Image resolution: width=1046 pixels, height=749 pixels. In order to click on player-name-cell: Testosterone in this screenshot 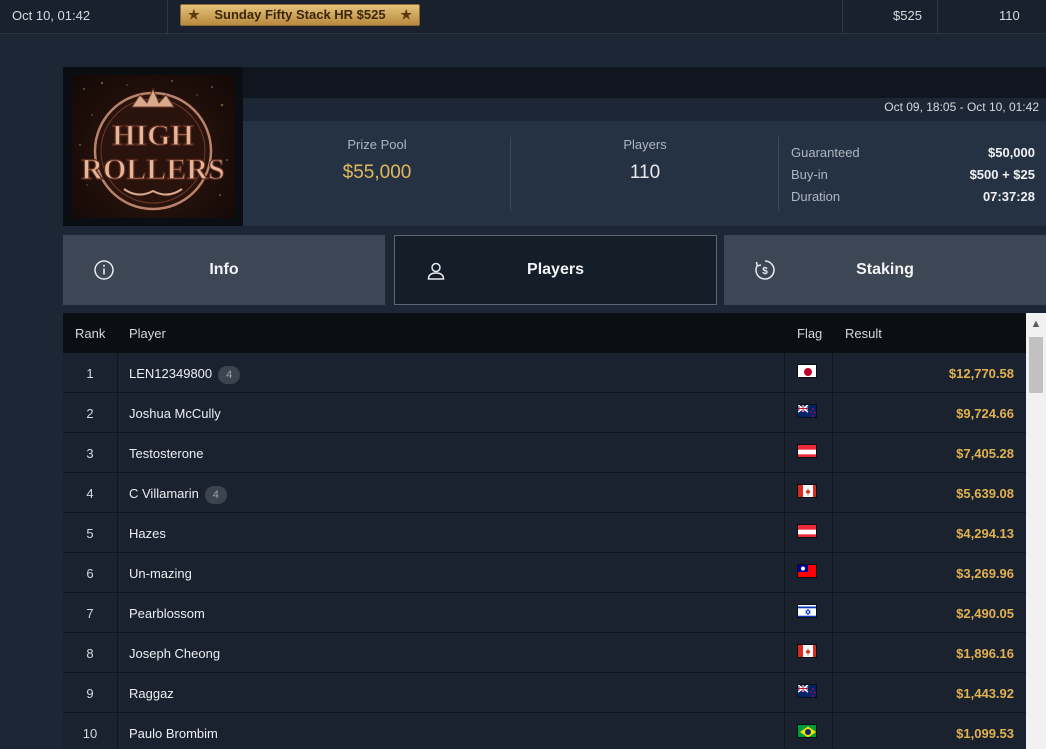, I will do `click(166, 453)`.